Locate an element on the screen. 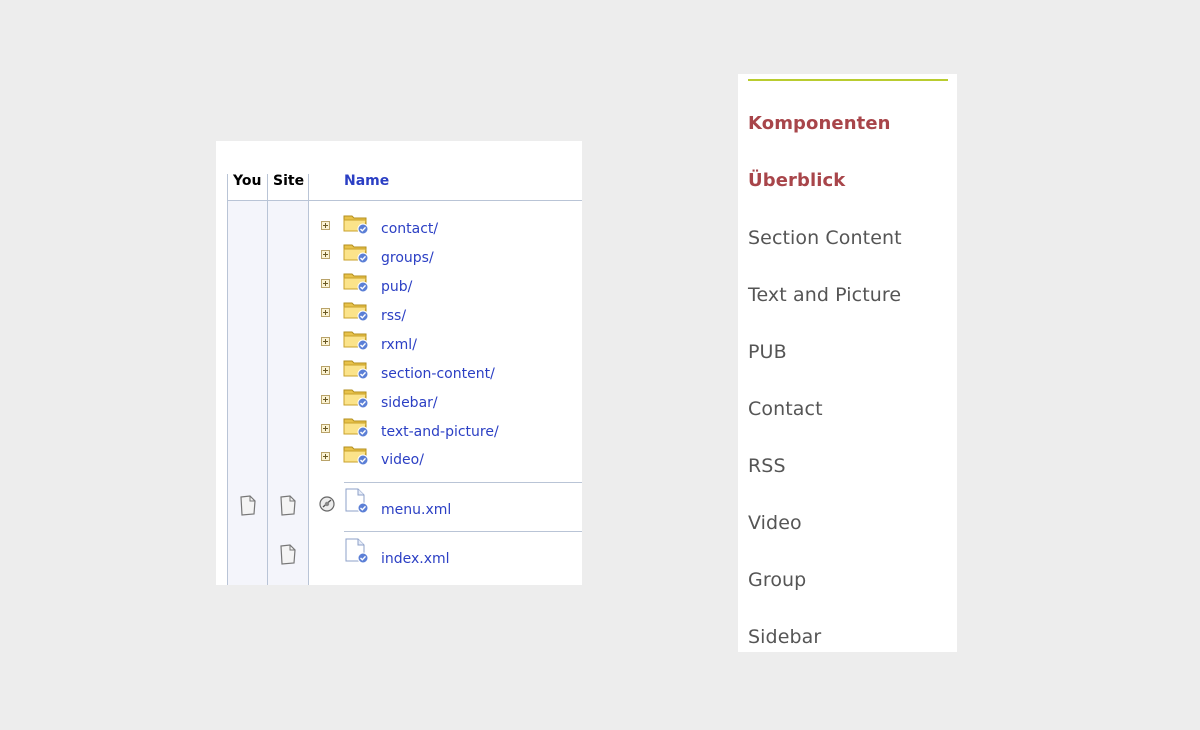 The width and height of the screenshot is (1200, 730). file-row: index.xml is located at coordinates (399, 558).